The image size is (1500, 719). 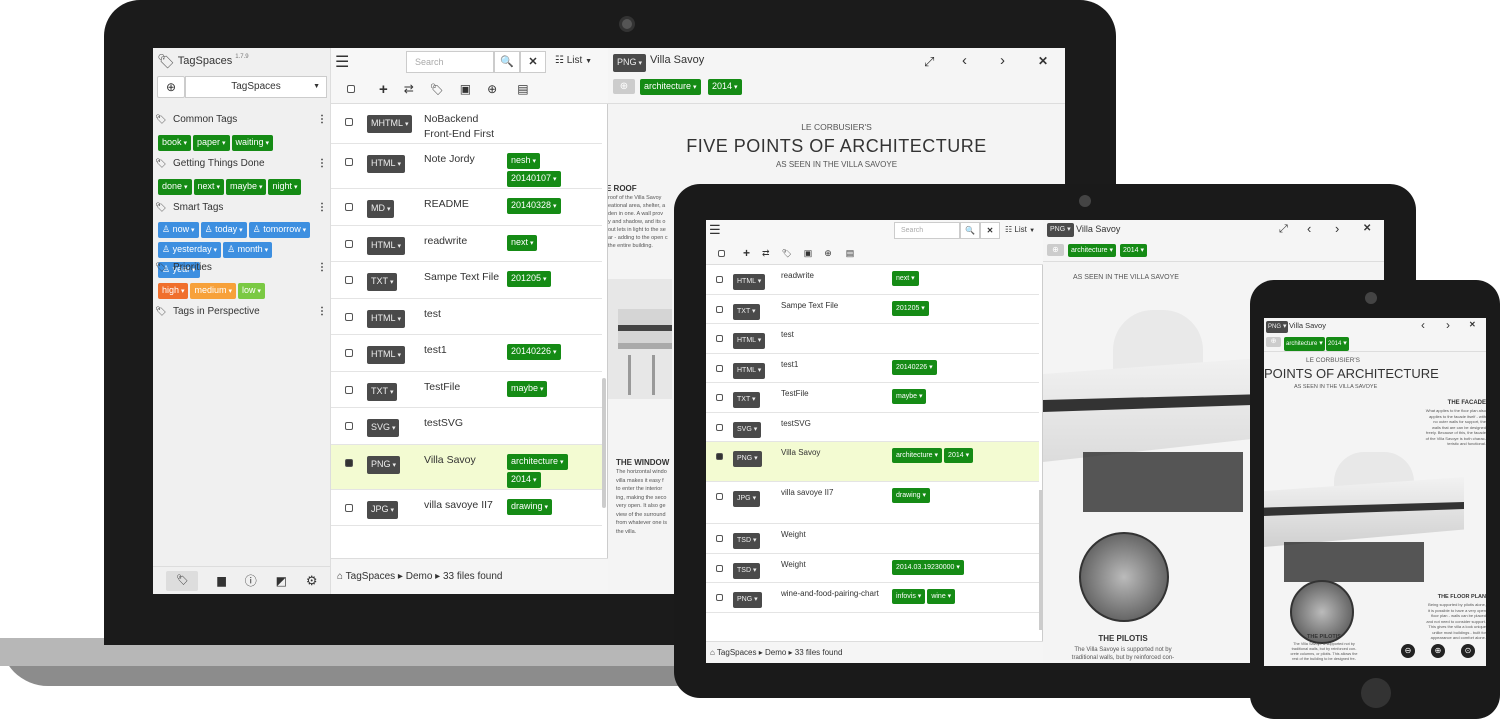 What do you see at coordinates (970, 230) in the screenshot?
I see `search-button: 🔍` at bounding box center [970, 230].